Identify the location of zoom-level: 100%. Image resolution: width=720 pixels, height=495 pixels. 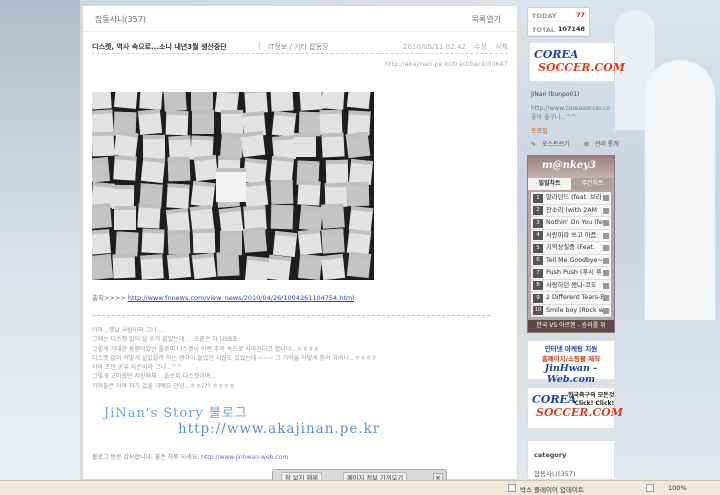
(677, 488).